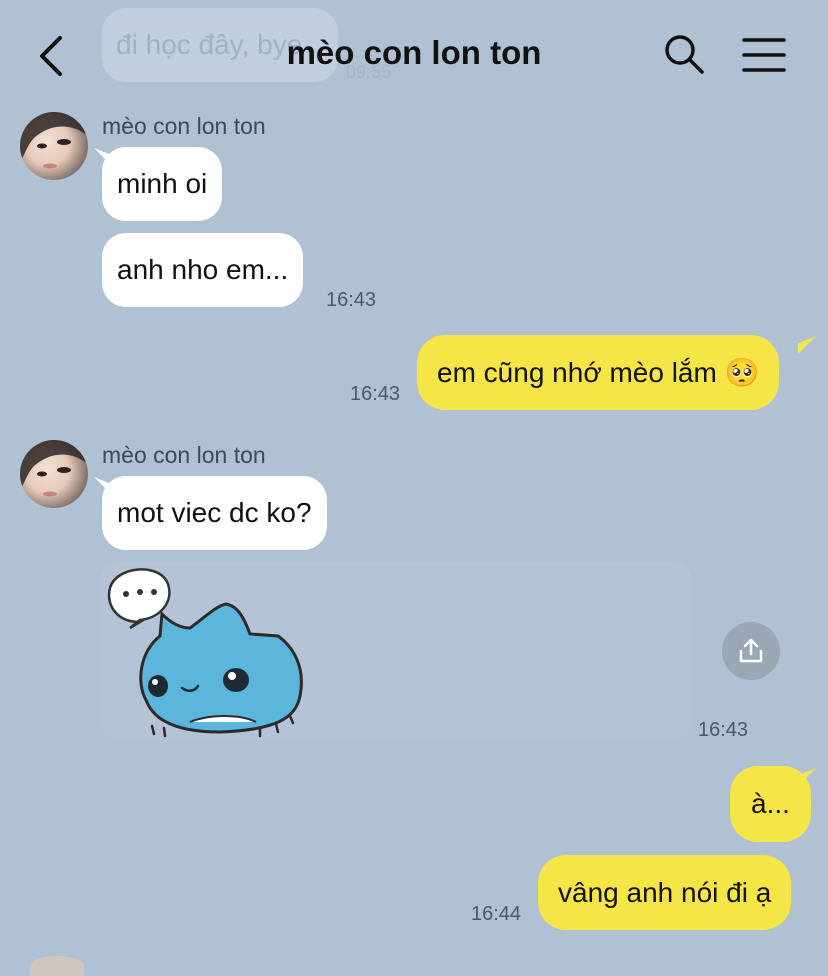 The image size is (828, 976). Describe the element at coordinates (496, 914) in the screenshot. I see `message-time: 16:44` at that location.